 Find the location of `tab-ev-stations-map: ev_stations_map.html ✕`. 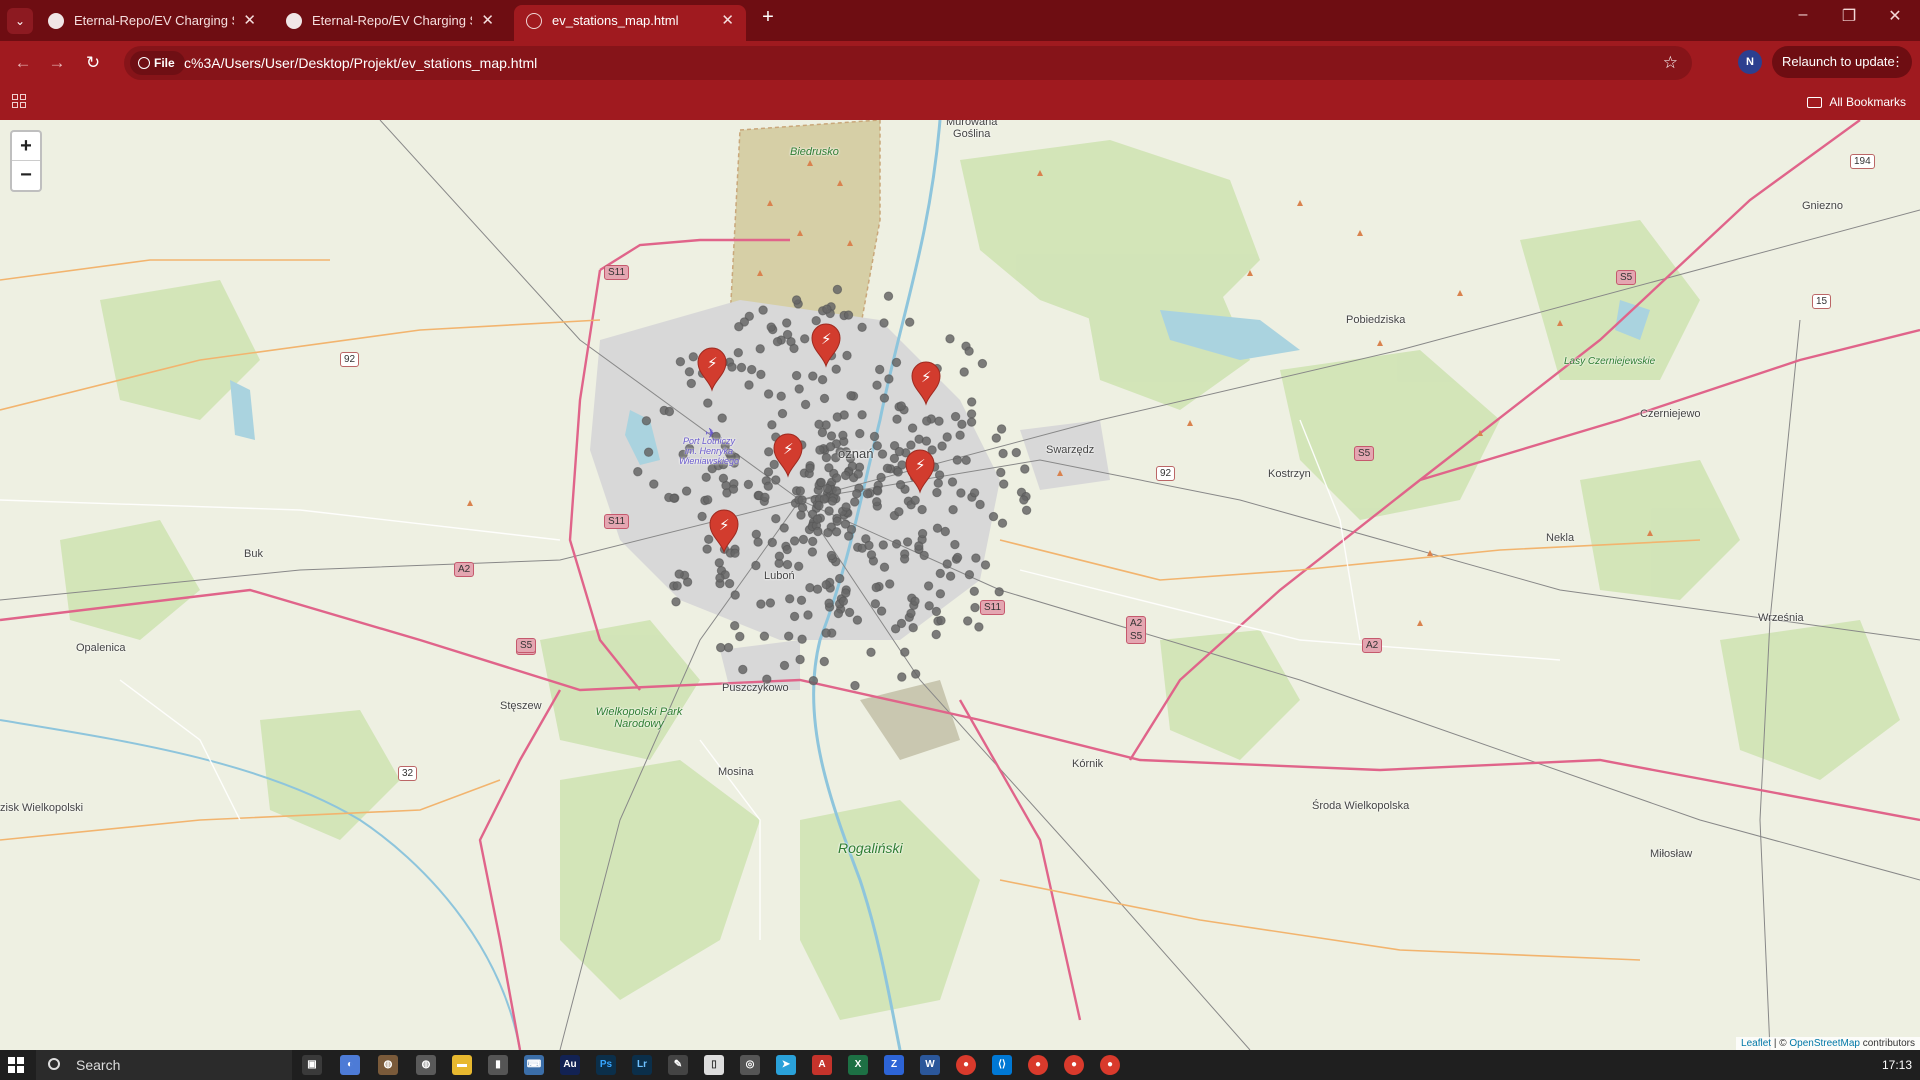

tab-ev-stations-map: ev_stations_map.html ✕ is located at coordinates (630, 23).